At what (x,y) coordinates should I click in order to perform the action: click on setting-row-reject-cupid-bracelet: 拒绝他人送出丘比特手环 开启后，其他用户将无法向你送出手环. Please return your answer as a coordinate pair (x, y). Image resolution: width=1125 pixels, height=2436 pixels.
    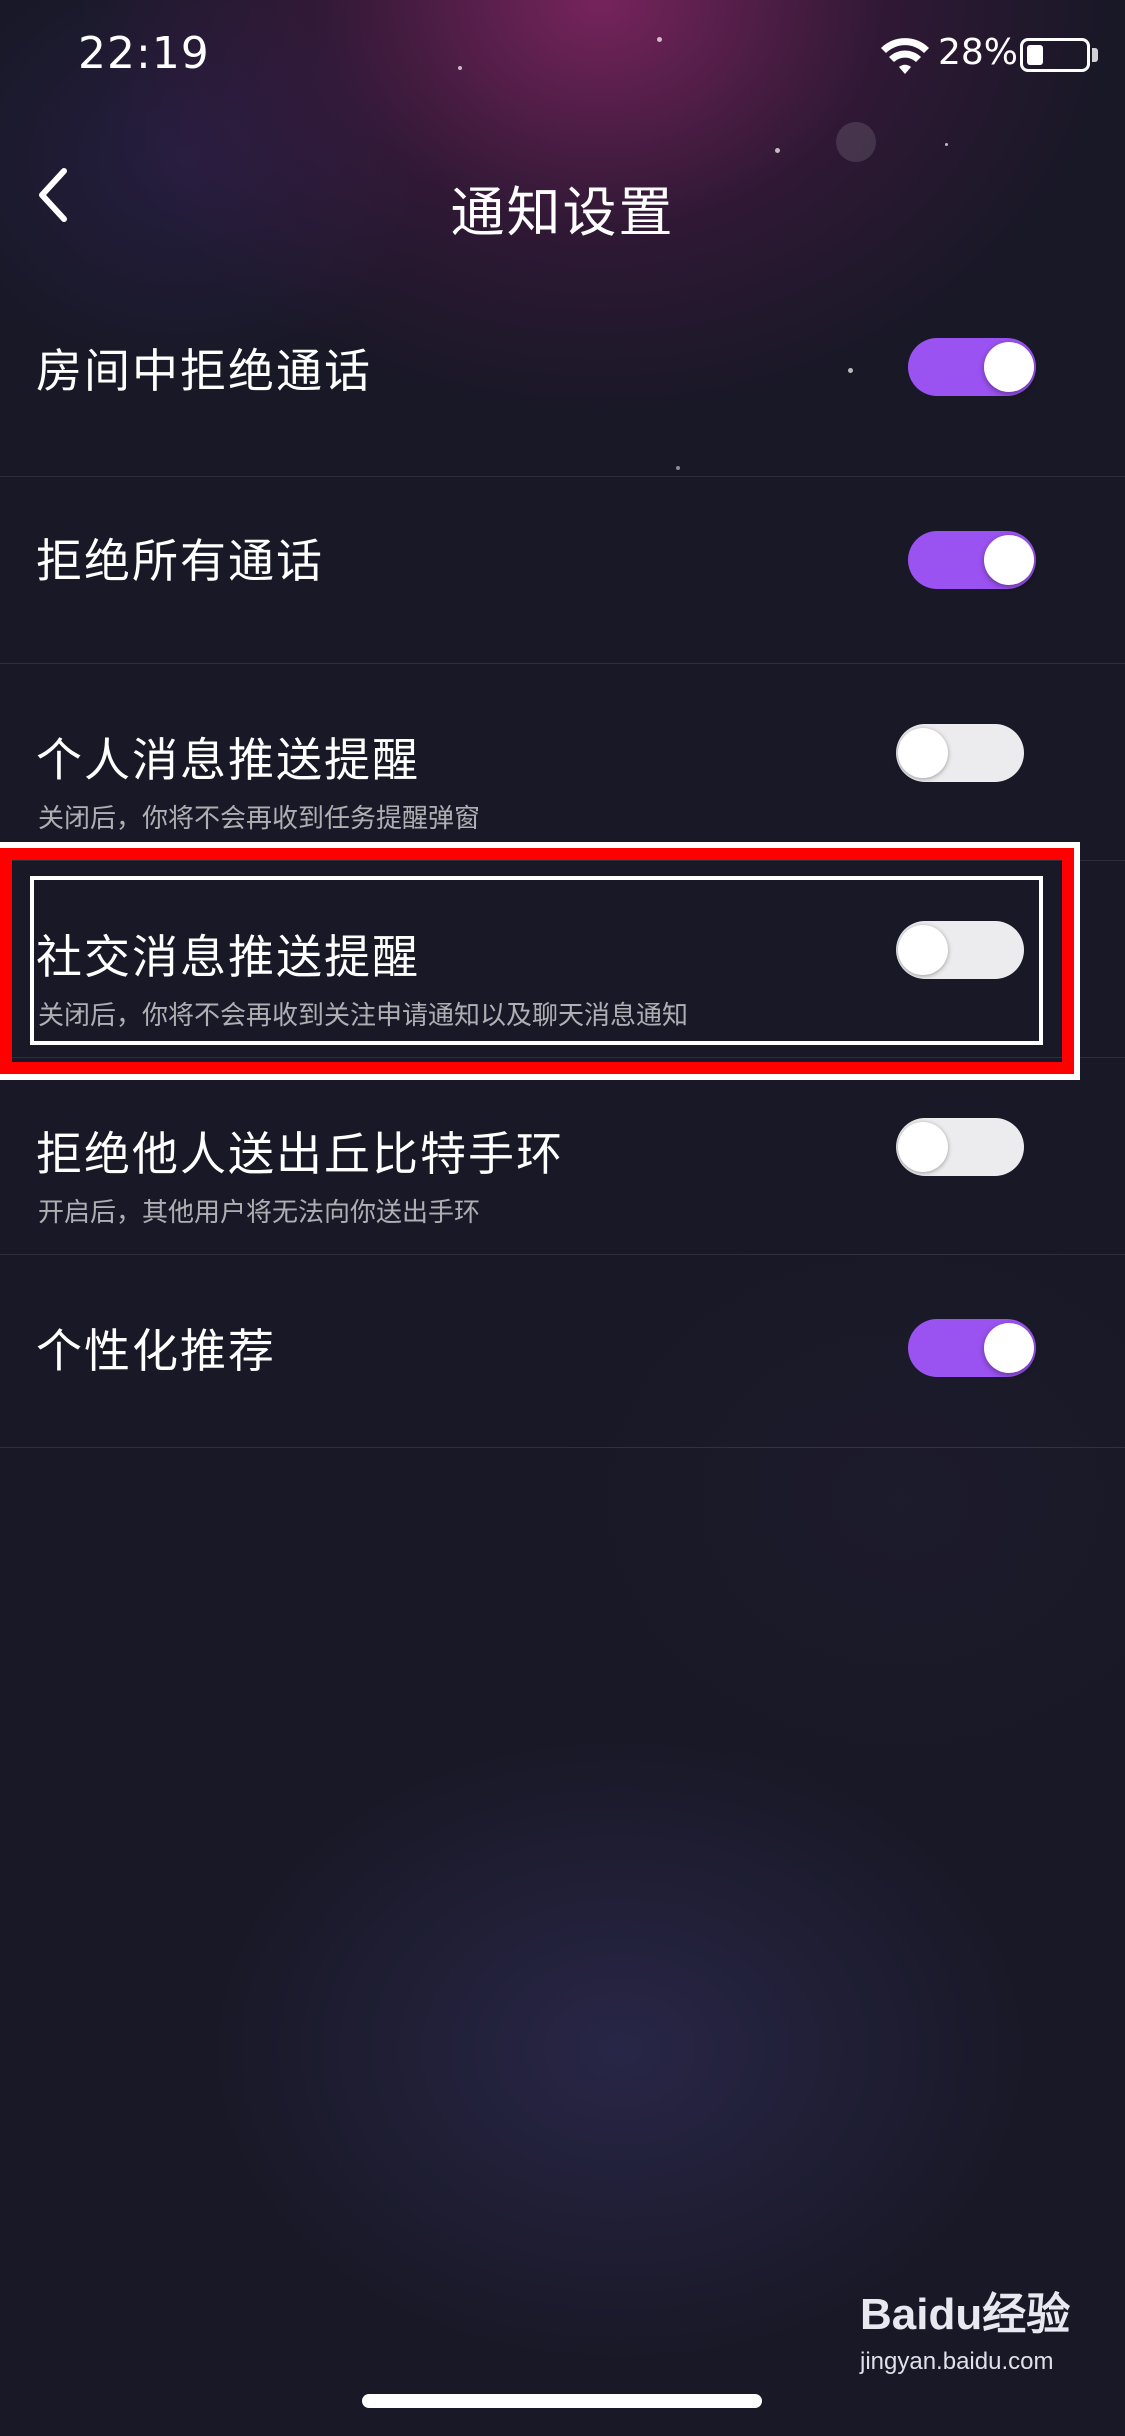
    Looking at the image, I should click on (562, 1156).